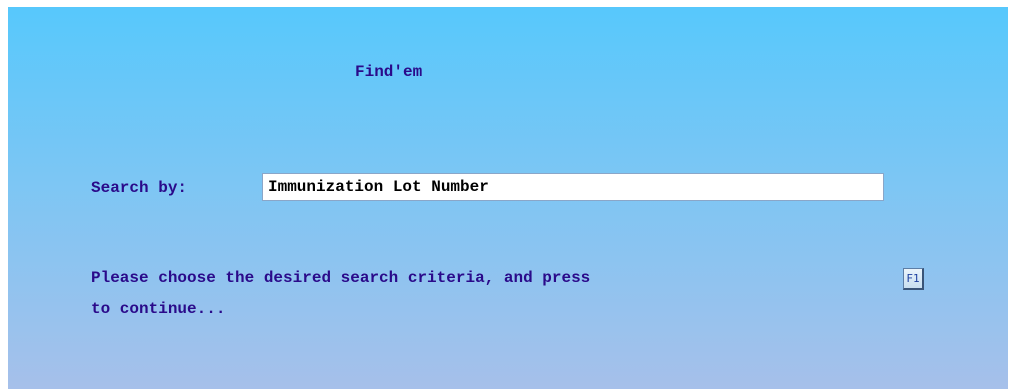 Image resolution: width=1015 pixels, height=389 pixels. Describe the element at coordinates (913, 279) in the screenshot. I see `f1-key-button: F1` at that location.